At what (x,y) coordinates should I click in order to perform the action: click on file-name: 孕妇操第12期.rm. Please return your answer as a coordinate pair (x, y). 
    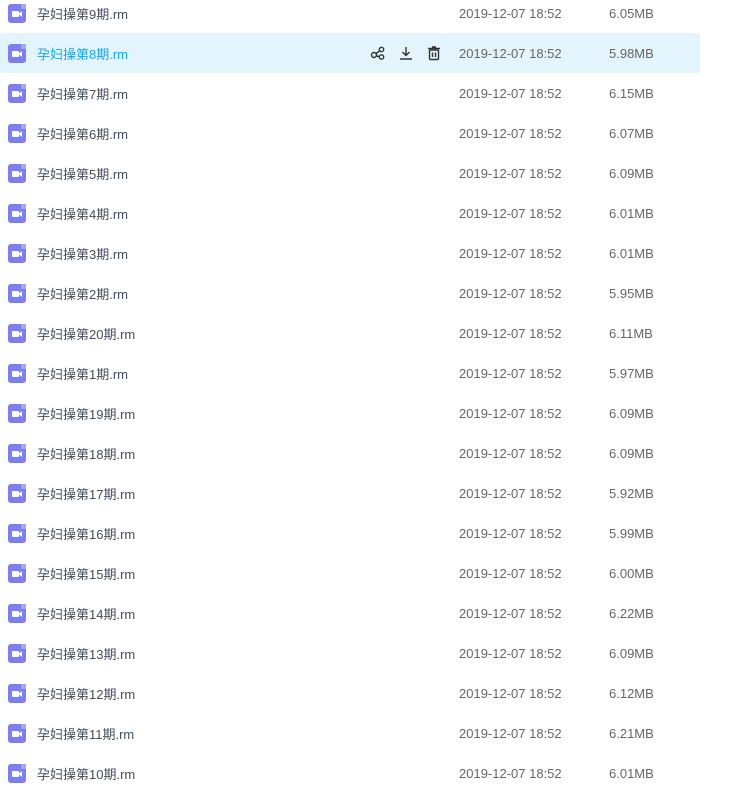
    Looking at the image, I should click on (86, 693).